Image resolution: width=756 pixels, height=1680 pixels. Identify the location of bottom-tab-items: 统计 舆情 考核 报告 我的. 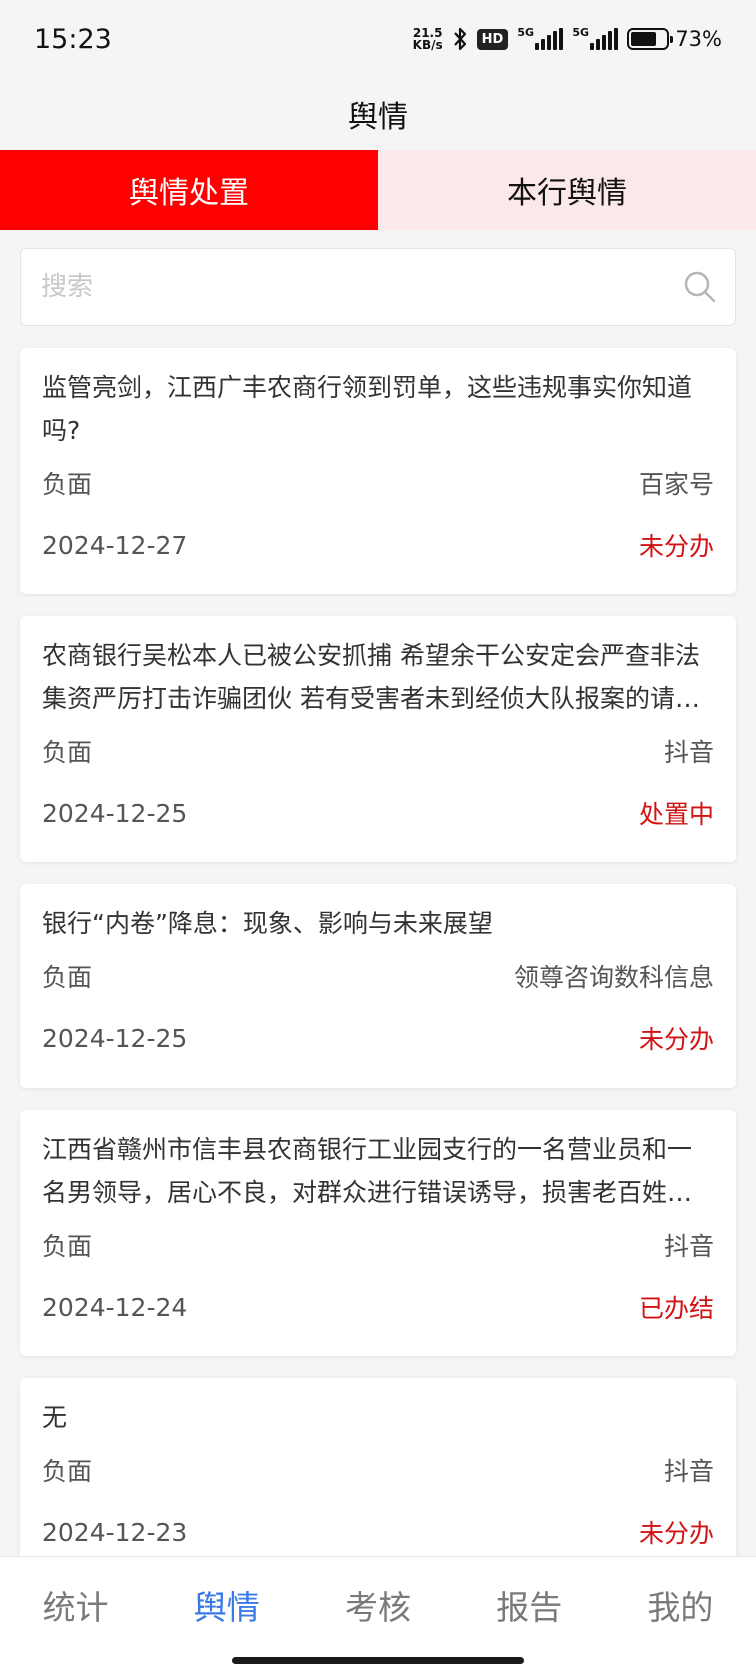
(378, 1605).